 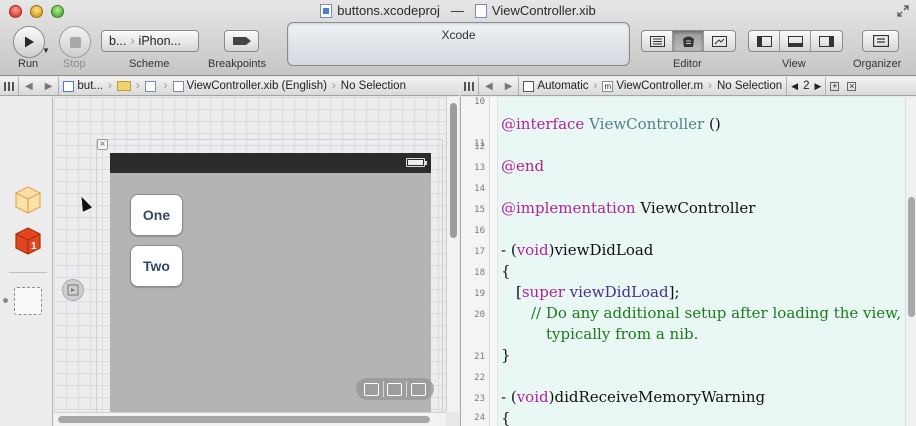 I want to click on assistant-mode-popup: Automatic, so click(x=555, y=86).